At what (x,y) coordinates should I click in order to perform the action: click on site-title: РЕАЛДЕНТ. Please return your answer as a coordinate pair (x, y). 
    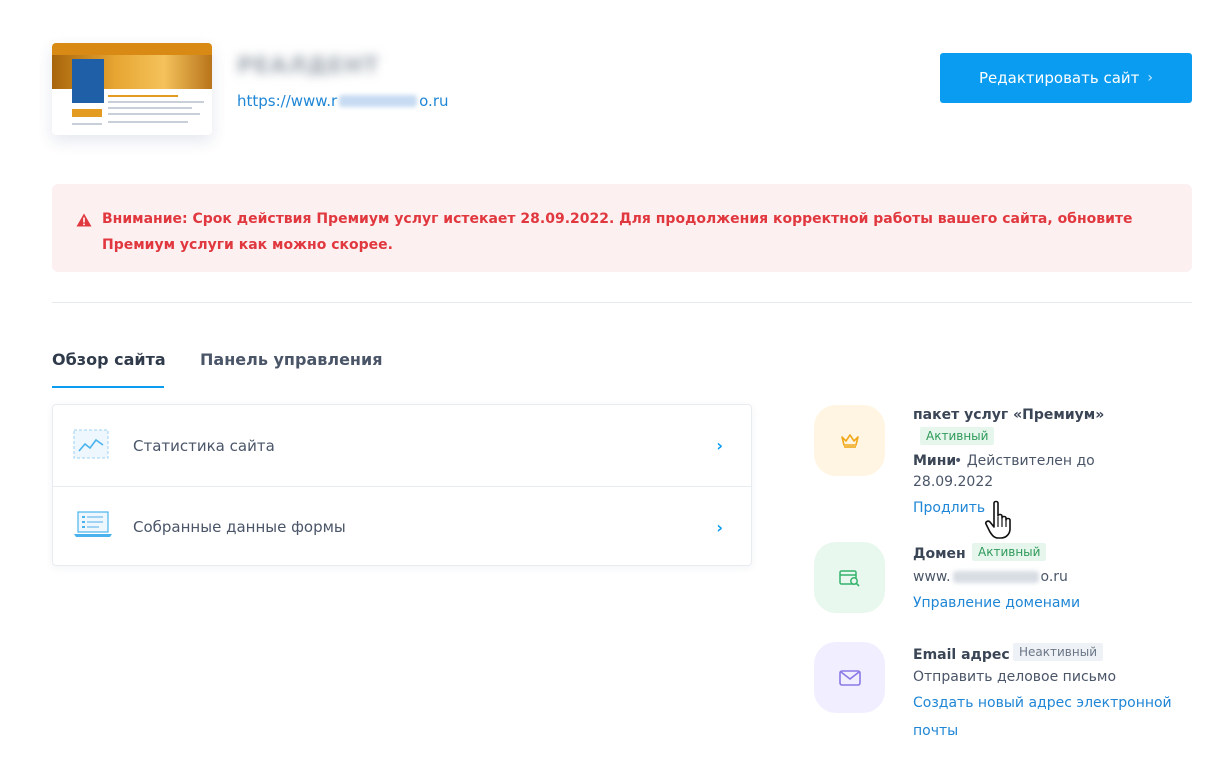
    Looking at the image, I should click on (308, 66).